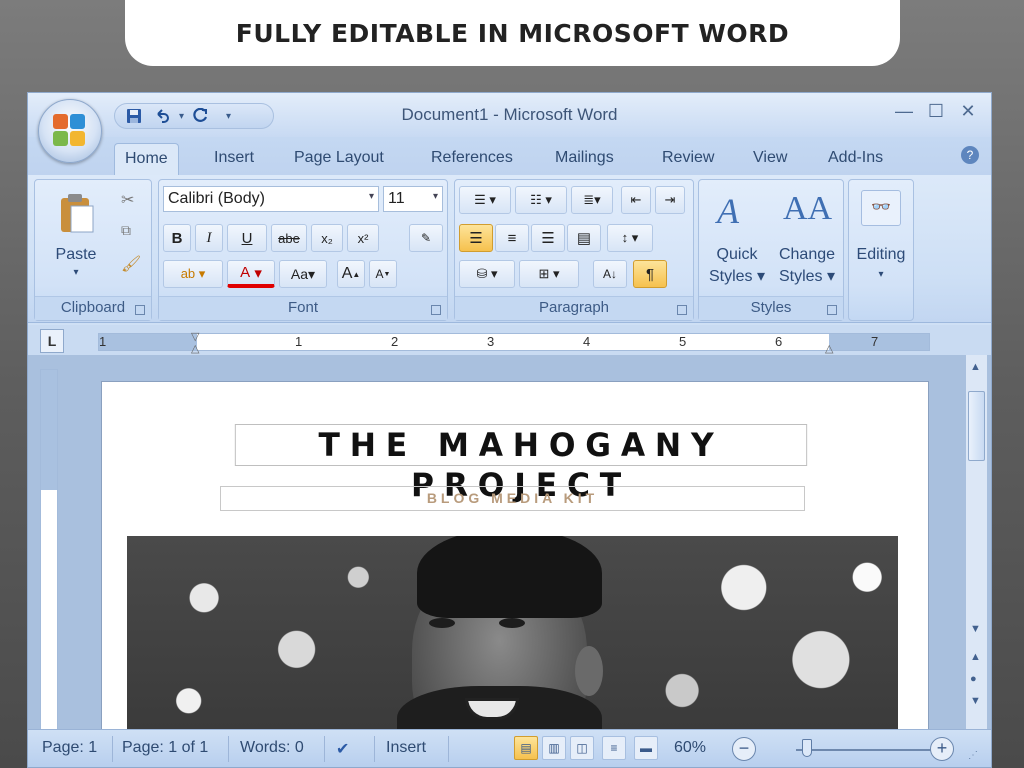  What do you see at coordinates (636, 200) in the screenshot?
I see `decrease-indent-icon: ⇤` at bounding box center [636, 200].